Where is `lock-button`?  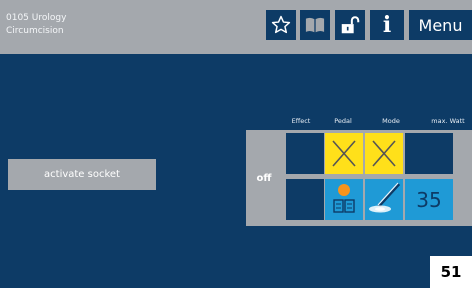
lock-button is located at coordinates (350, 25).